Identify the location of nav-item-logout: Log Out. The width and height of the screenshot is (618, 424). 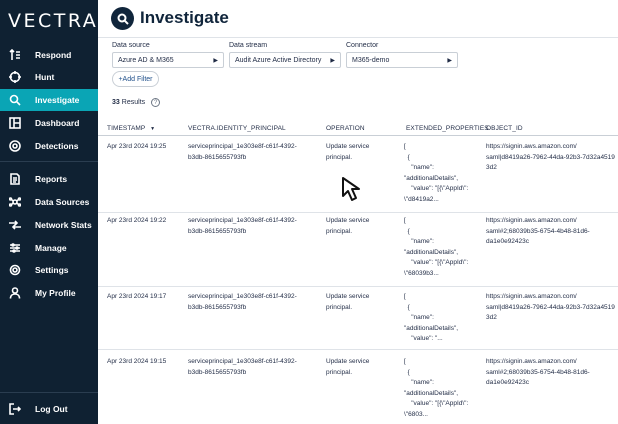
(49, 409).